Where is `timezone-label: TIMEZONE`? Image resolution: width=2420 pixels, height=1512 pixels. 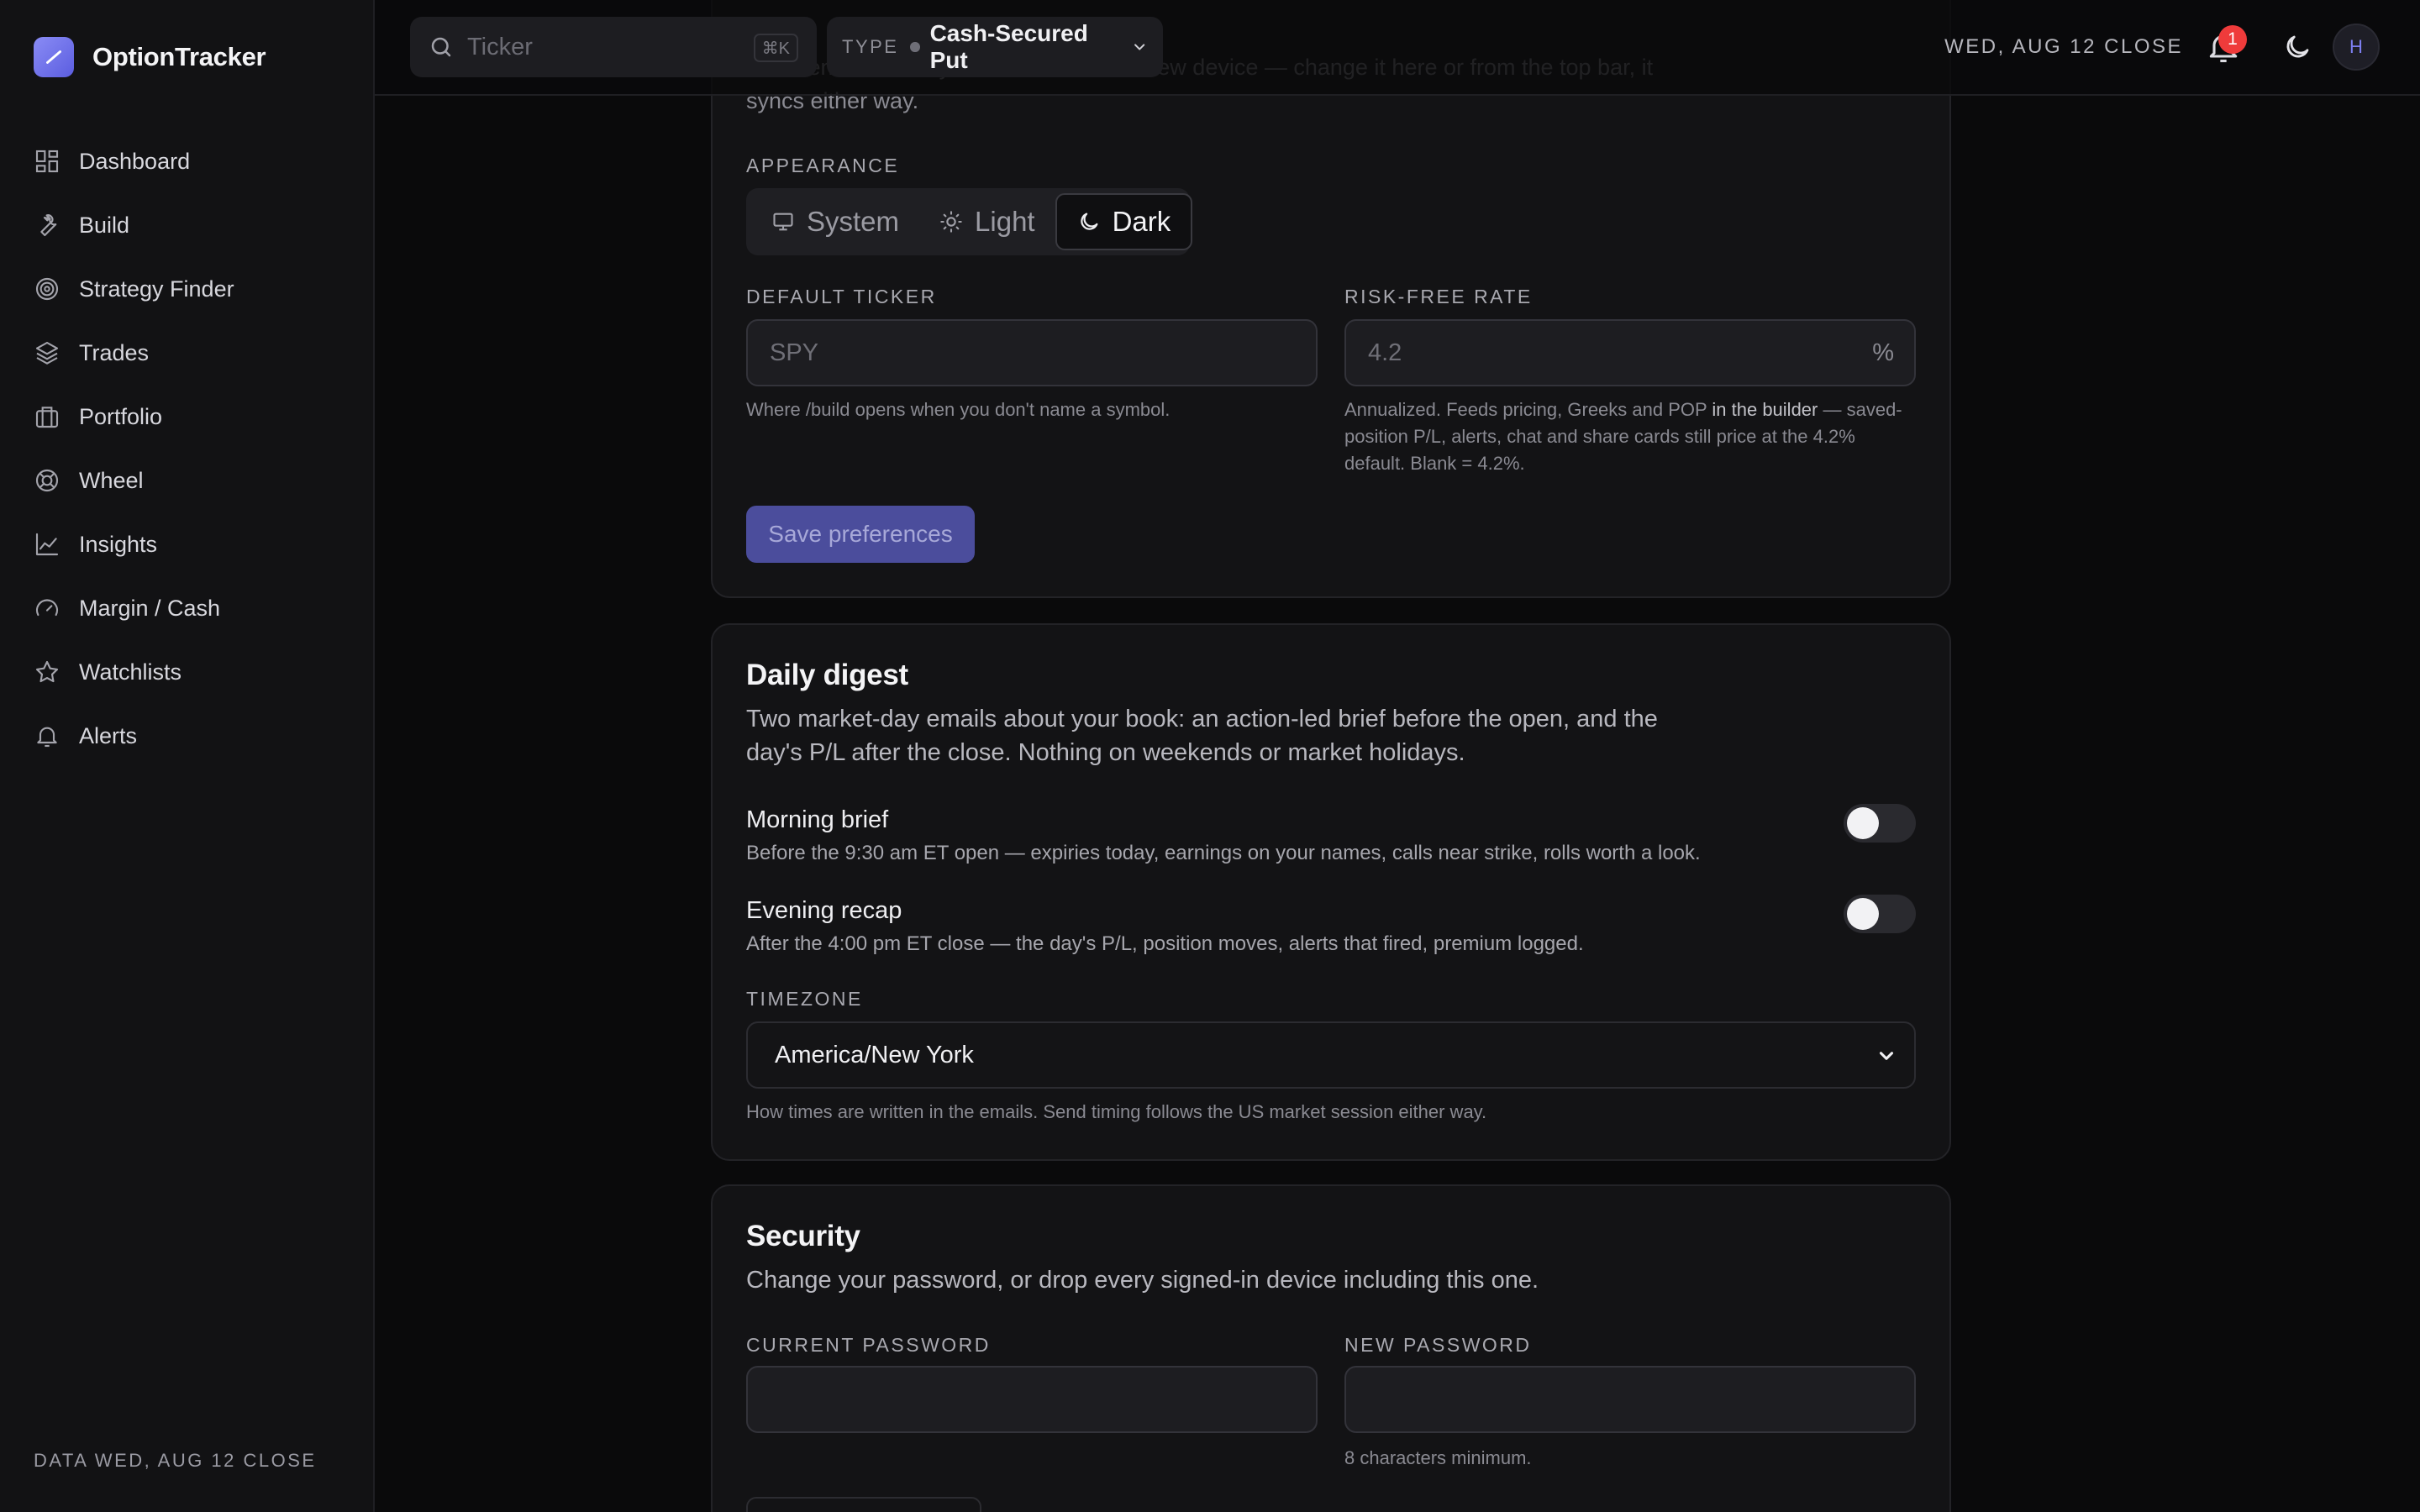
timezone-label: TIMEZONE is located at coordinates (804, 999).